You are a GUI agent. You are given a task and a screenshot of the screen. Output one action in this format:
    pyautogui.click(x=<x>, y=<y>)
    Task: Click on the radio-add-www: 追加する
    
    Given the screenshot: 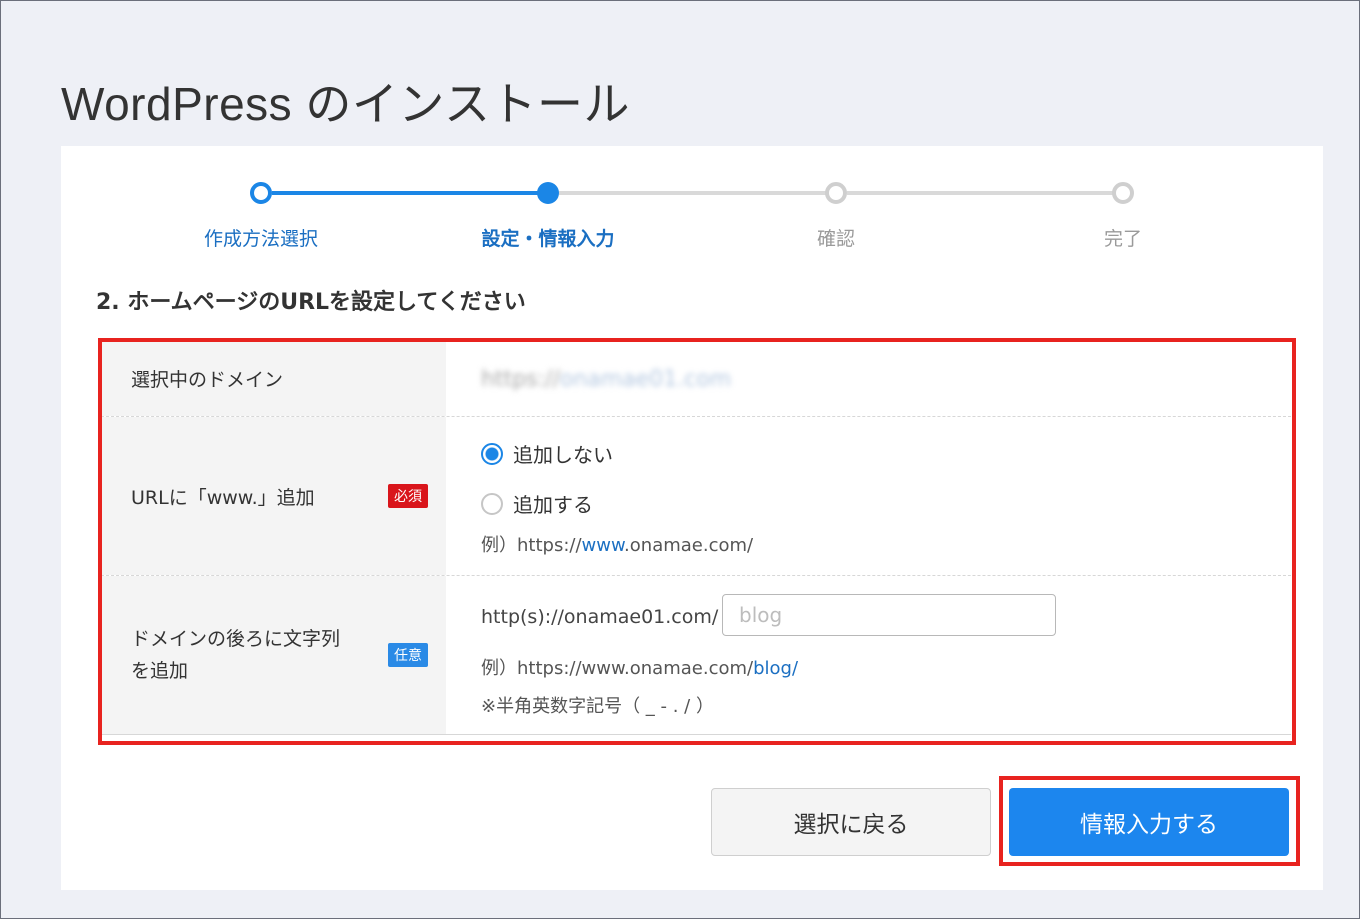 What is the action you would take?
    pyautogui.click(x=537, y=503)
    